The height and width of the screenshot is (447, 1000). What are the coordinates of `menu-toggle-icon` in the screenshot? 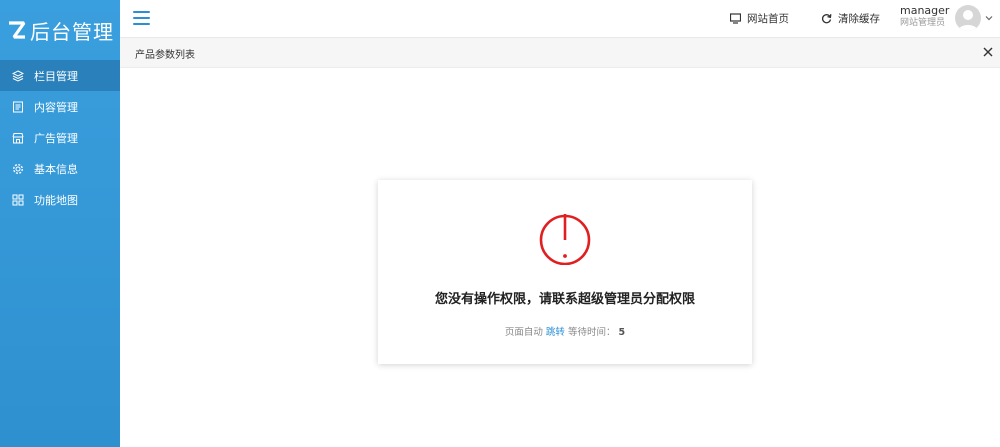 It's located at (141, 18).